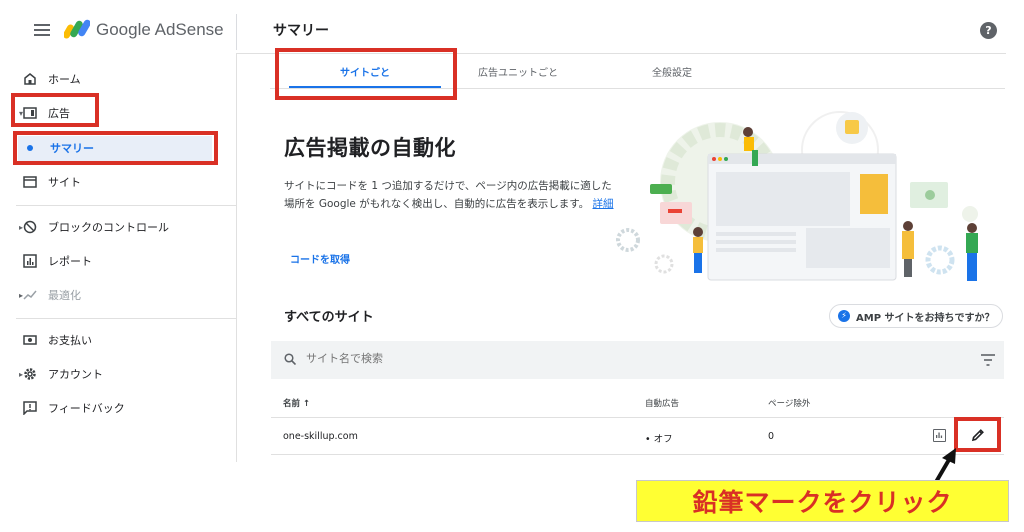 The image size is (1024, 532). I want to click on sidebar-item-label: 最適化, so click(64, 295).